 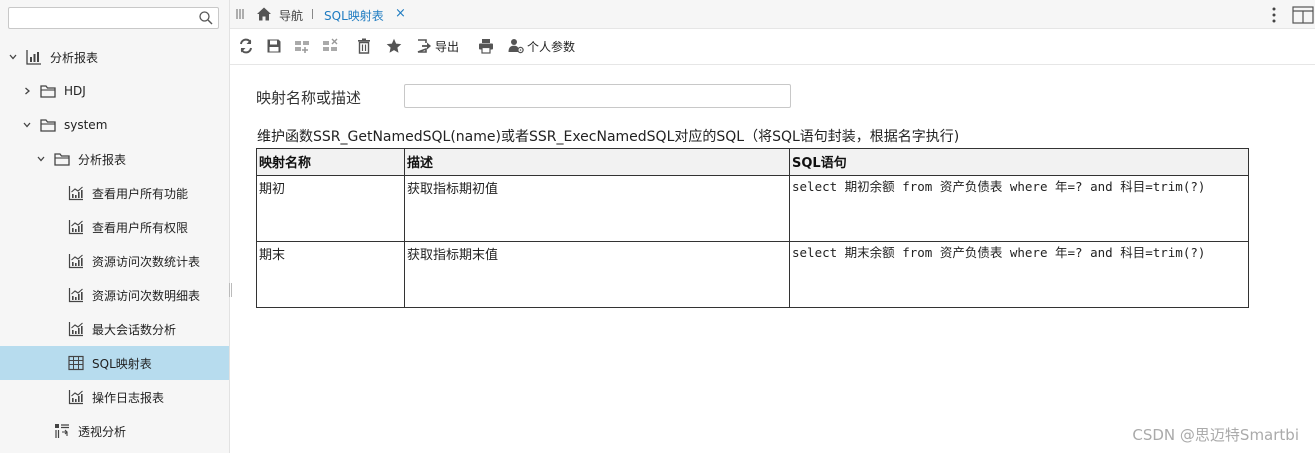 I want to click on tree-item-label: 最大会话数分析, so click(x=134, y=329).